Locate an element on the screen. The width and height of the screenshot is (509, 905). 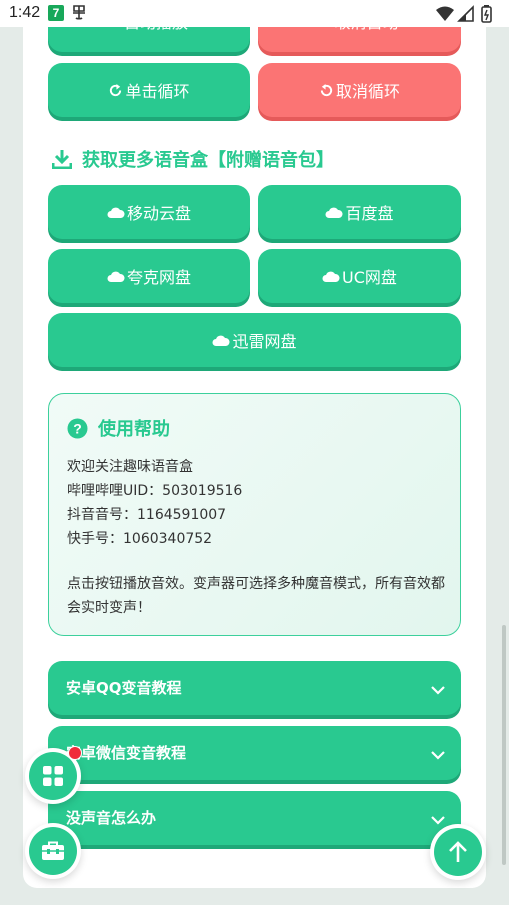
accordion-label: 安卓QQ变音教程 is located at coordinates (124, 688).